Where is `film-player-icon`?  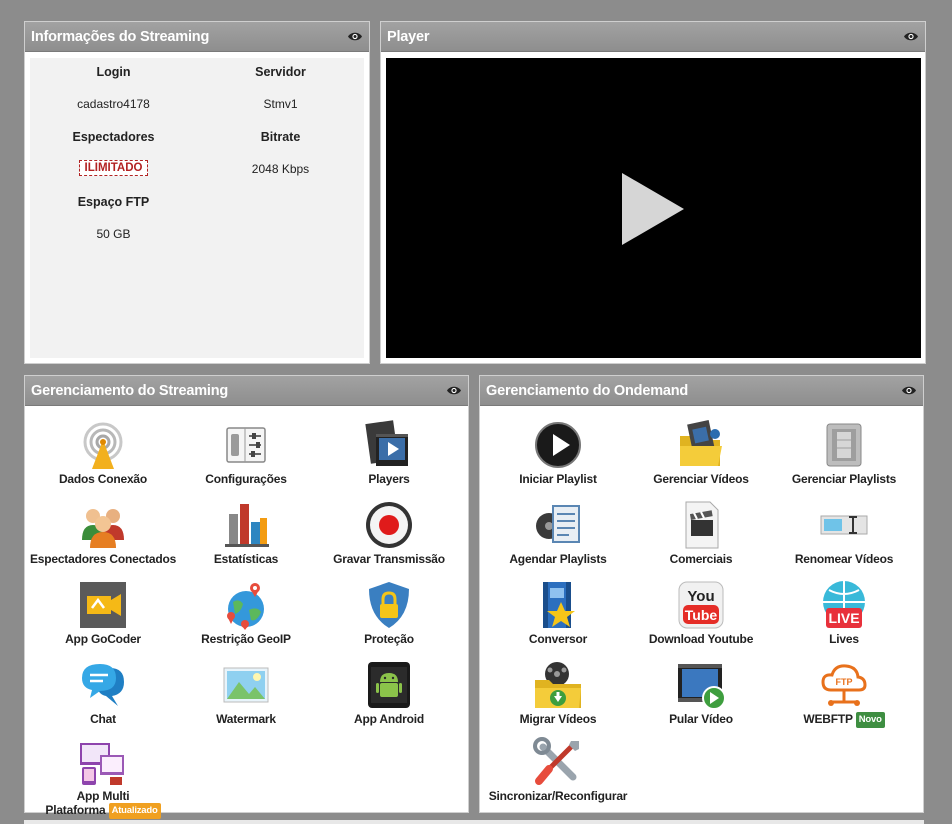
film-player-icon is located at coordinates (386, 443).